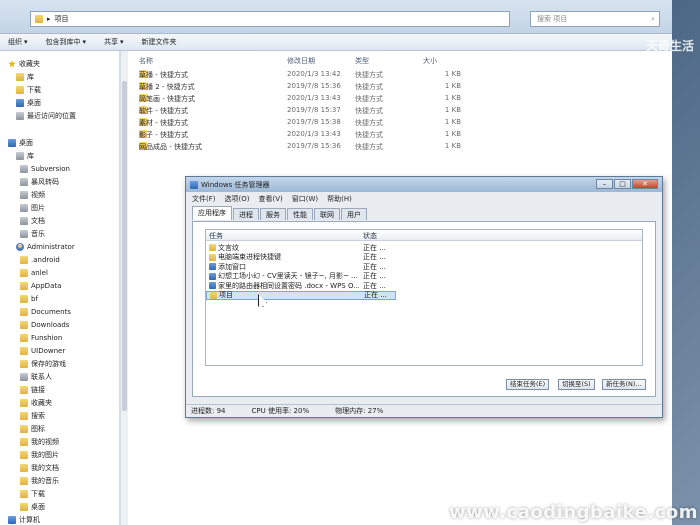 This screenshot has width=700, height=525. What do you see at coordinates (38, 429) in the screenshot?
I see `nav-item-label: 图标` at bounding box center [38, 429].